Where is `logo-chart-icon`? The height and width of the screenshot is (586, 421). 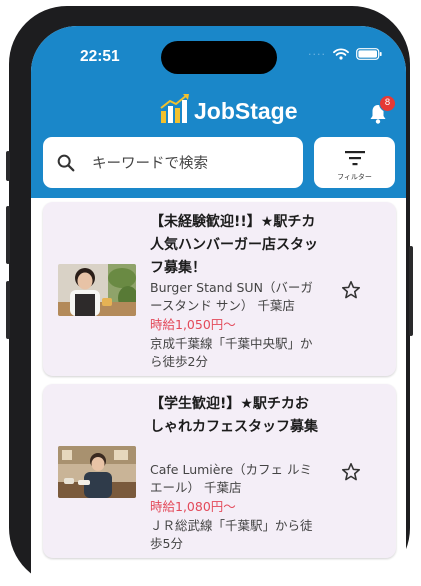 logo-chart-icon is located at coordinates (174, 108).